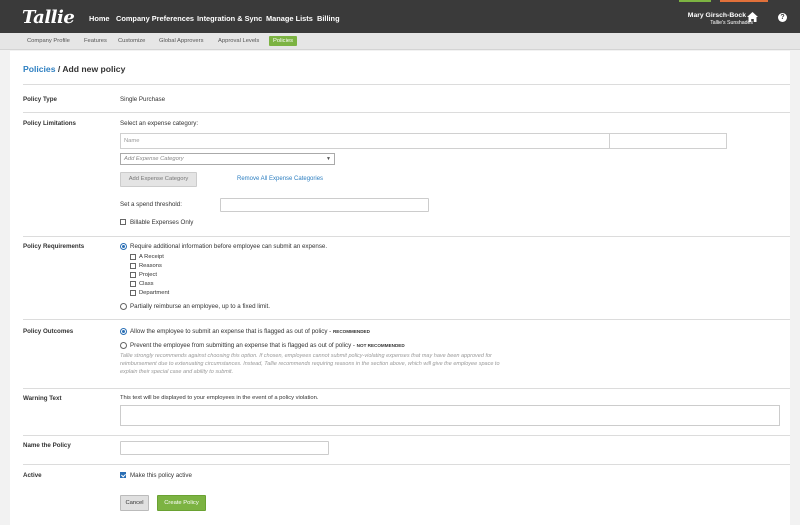 The image size is (800, 525). What do you see at coordinates (151, 257) in the screenshot?
I see `receipt-label: A Receipt` at bounding box center [151, 257].